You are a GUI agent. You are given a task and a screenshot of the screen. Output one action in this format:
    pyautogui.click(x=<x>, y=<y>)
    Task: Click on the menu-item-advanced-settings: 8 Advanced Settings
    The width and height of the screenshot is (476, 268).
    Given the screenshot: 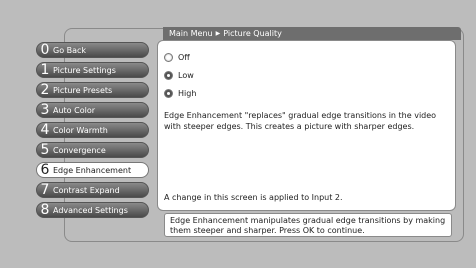 What is the action you would take?
    pyautogui.click(x=92, y=210)
    